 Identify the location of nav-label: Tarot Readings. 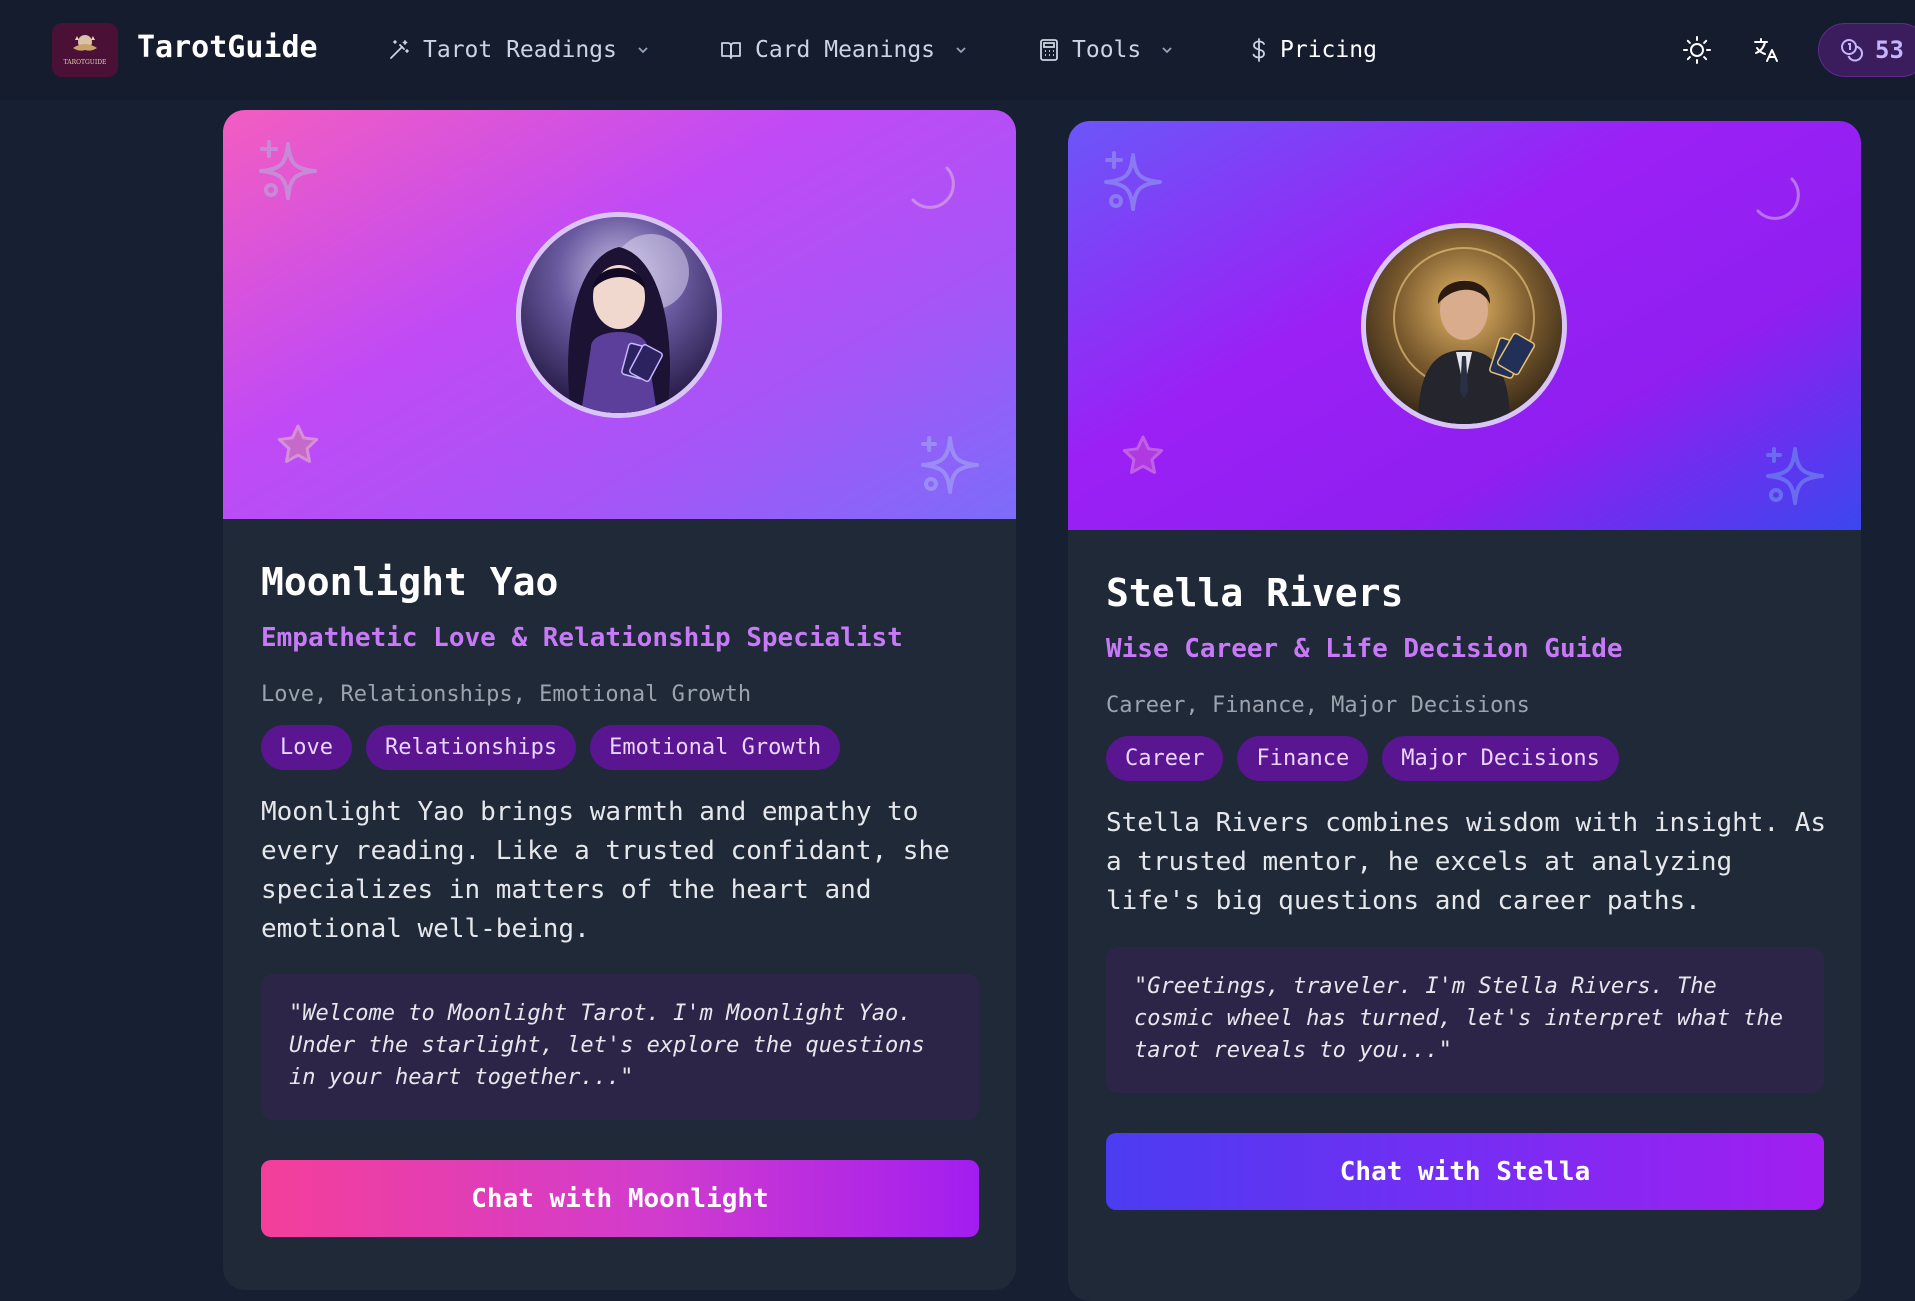
(520, 50).